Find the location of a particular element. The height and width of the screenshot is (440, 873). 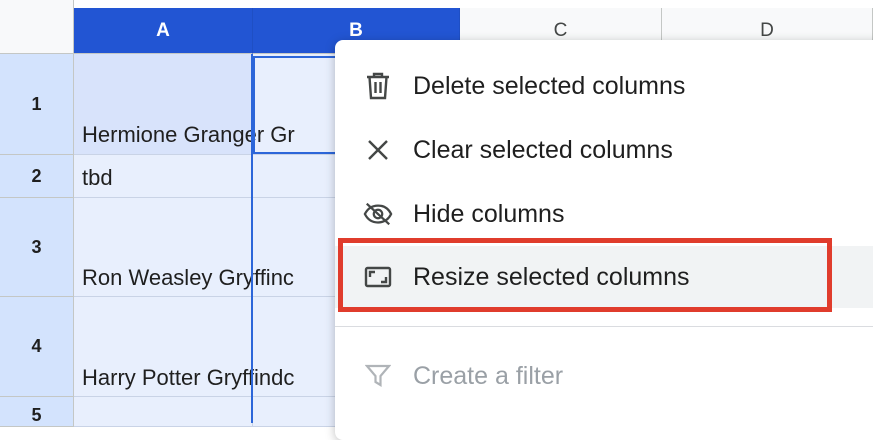

row-header-2: 2 is located at coordinates (37, 176).